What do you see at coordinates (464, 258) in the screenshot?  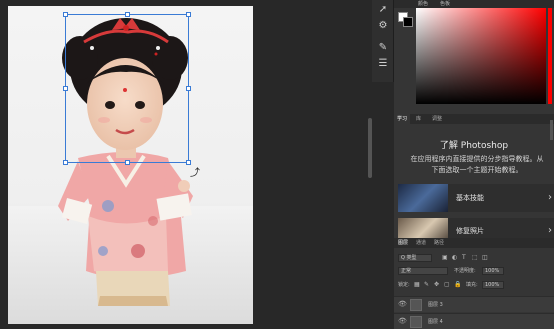 I see `filter-type-icon: T` at bounding box center [464, 258].